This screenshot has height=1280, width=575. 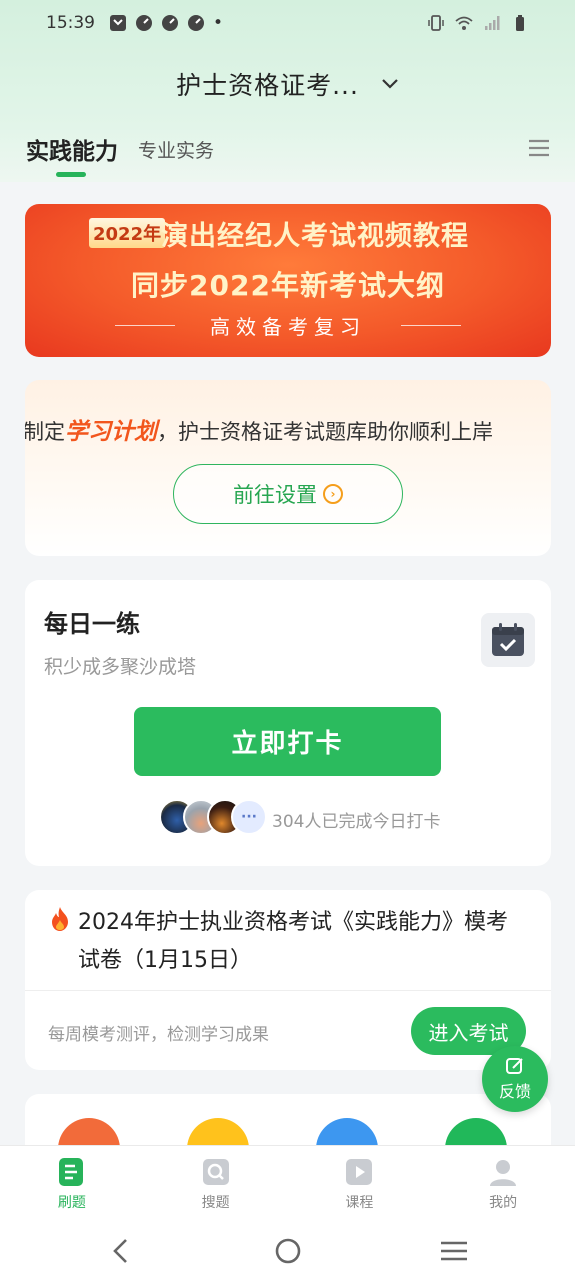 What do you see at coordinates (514, 1066) in the screenshot?
I see `edit-icon` at bounding box center [514, 1066].